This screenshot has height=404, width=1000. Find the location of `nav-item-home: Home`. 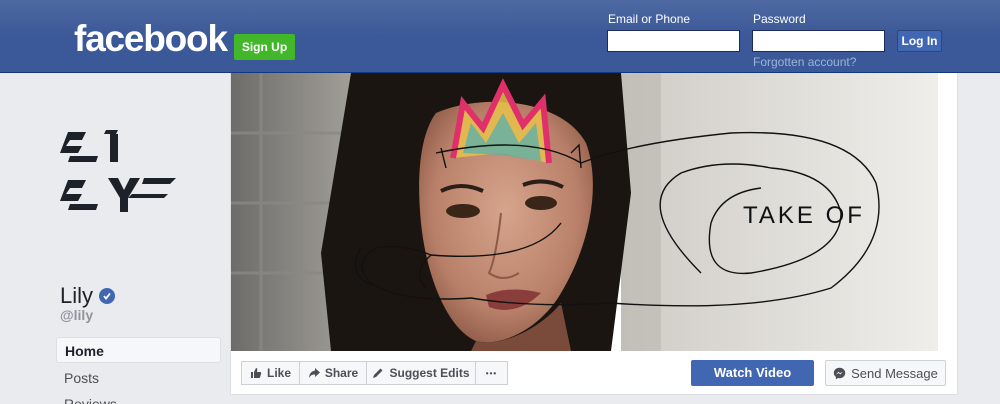

nav-item-home: Home is located at coordinates (138, 350).